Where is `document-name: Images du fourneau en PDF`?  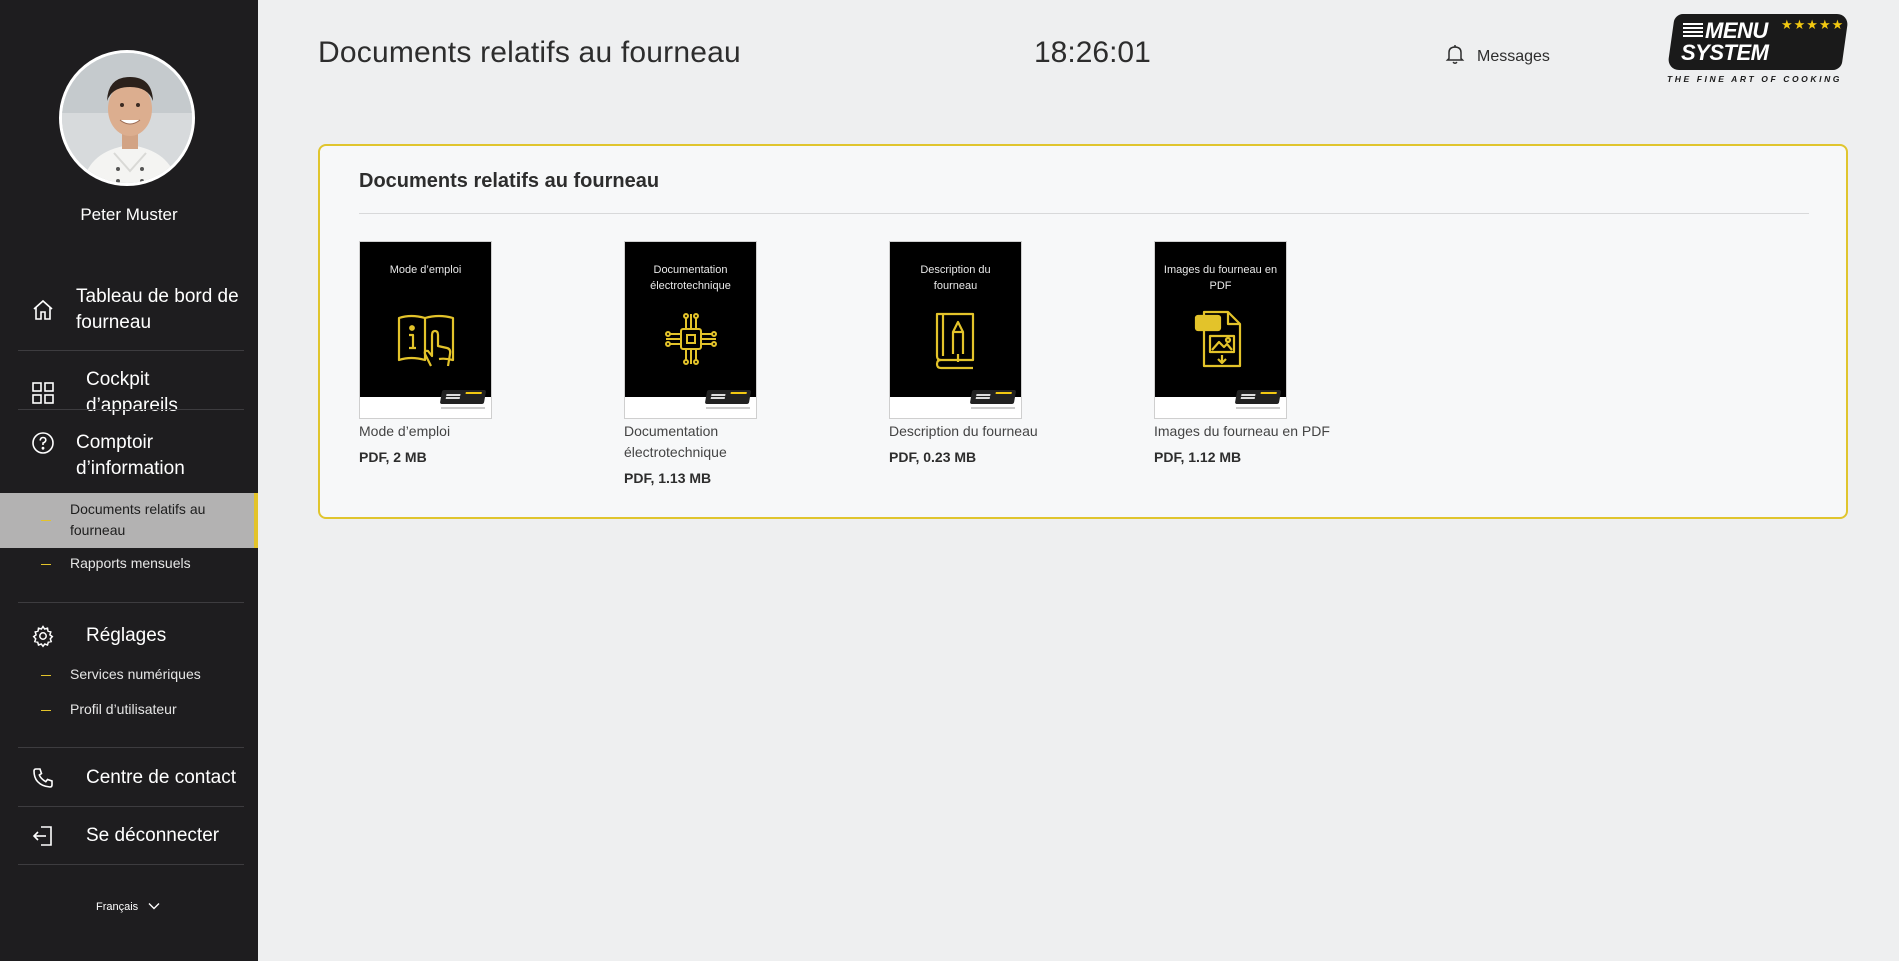
document-name: Images du fourneau en PDF is located at coordinates (1254, 431).